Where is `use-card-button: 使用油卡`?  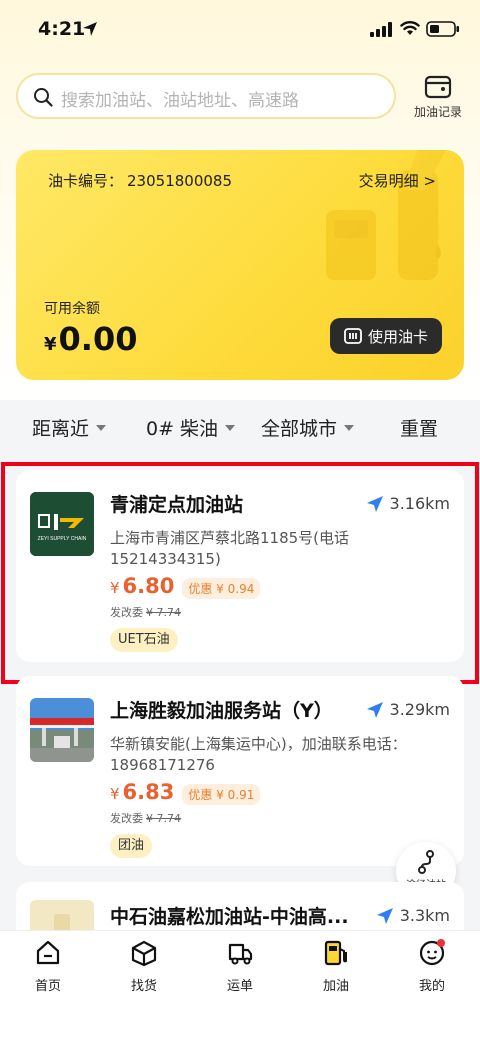
use-card-button: 使用油卡 is located at coordinates (386, 336).